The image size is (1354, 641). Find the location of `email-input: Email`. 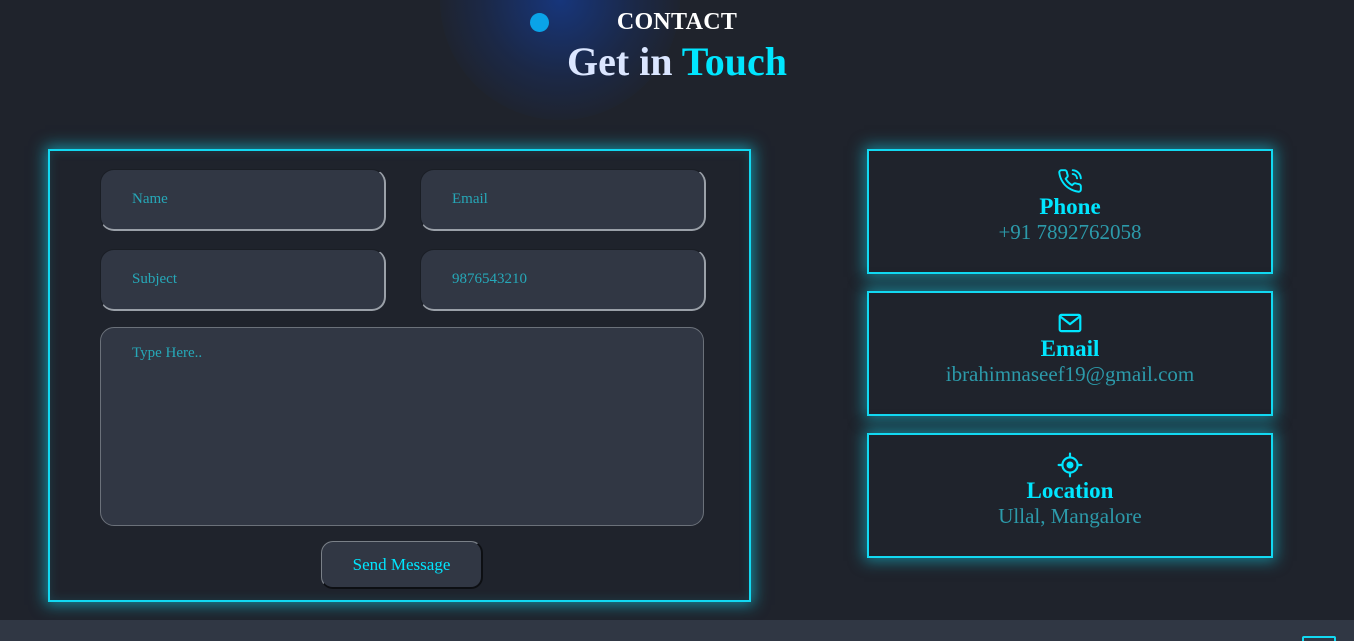

email-input: Email is located at coordinates (563, 200).